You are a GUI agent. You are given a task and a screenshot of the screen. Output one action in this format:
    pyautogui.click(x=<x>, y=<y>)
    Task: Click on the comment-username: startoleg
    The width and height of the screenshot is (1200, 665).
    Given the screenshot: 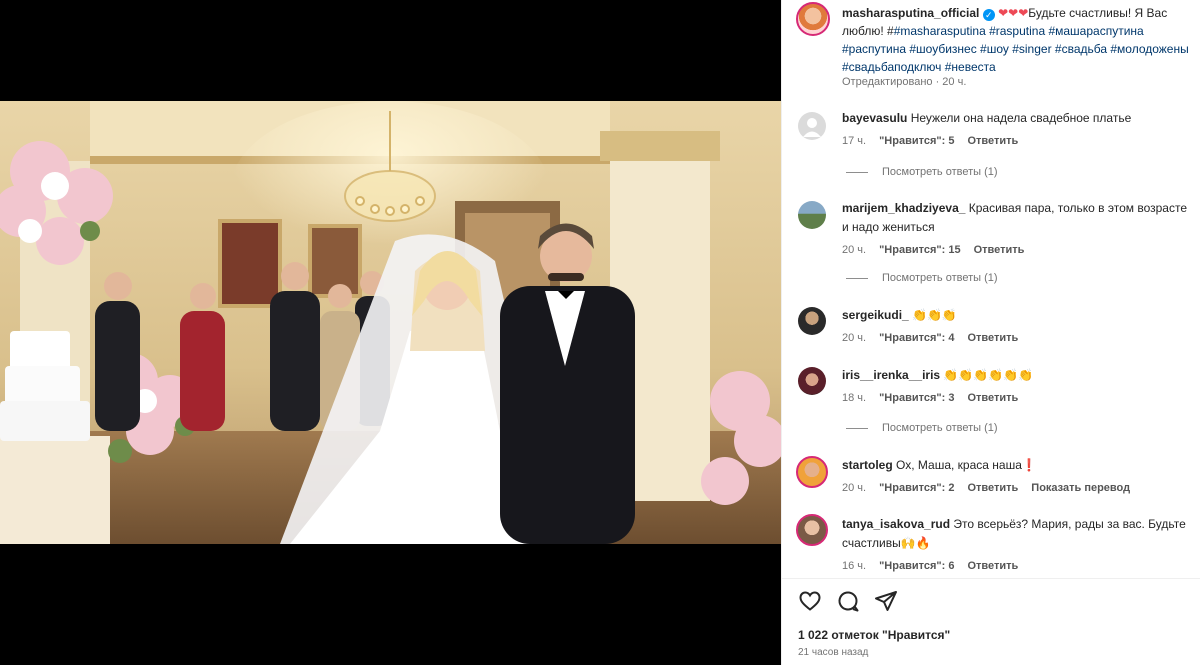 What is the action you would take?
    pyautogui.click(x=867, y=465)
    